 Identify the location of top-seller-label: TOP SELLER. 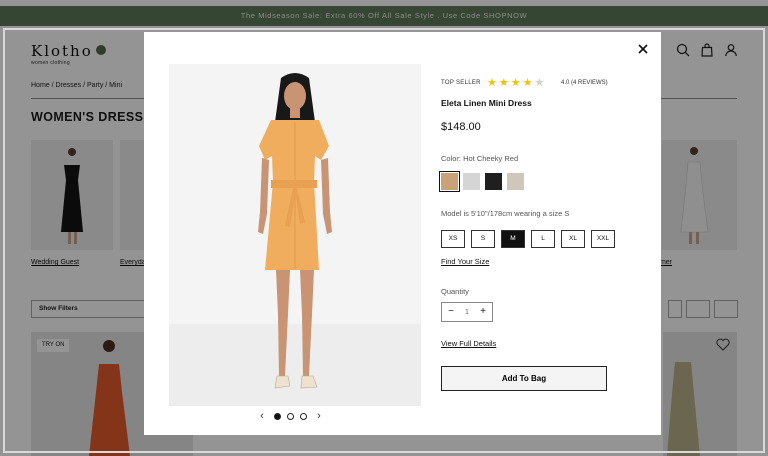
(461, 83).